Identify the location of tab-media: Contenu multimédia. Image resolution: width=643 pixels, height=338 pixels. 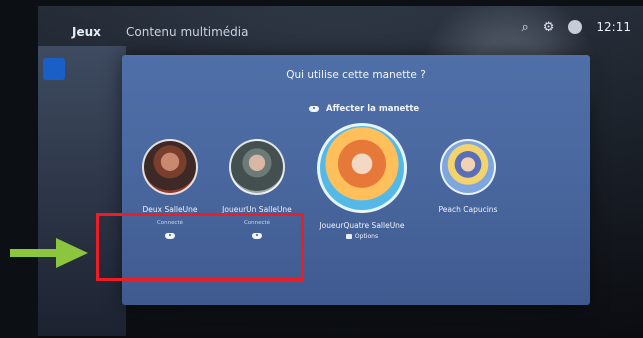
(187, 32).